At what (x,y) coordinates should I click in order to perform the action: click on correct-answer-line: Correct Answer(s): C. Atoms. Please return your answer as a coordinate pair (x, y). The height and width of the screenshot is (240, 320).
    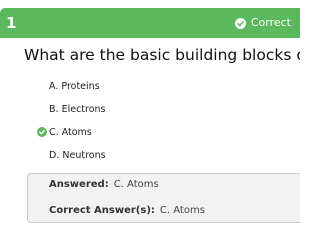
    Looking at the image, I should click on (127, 211).